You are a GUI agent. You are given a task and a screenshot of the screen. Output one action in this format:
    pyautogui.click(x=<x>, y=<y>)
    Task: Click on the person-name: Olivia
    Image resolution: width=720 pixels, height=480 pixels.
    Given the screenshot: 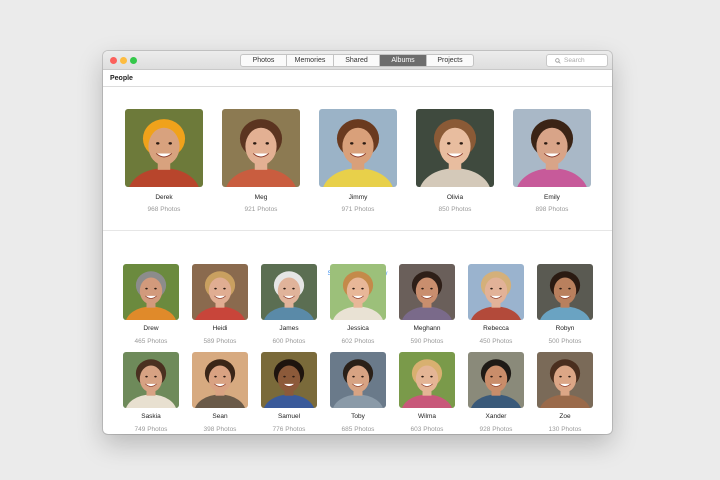 What is the action you would take?
    pyautogui.click(x=455, y=197)
    